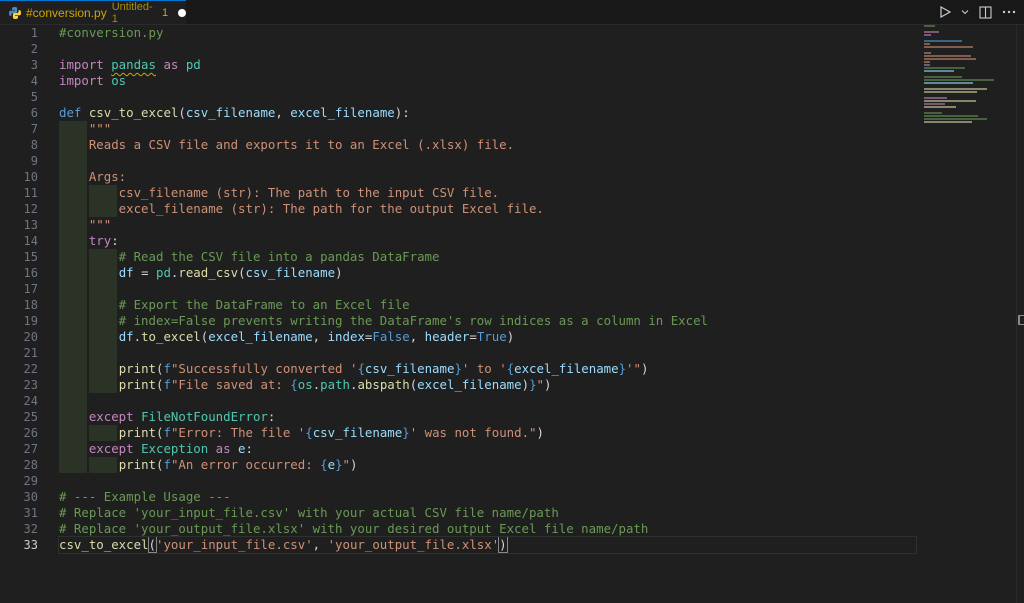  Describe the element at coordinates (34, 129) in the screenshot. I see `line-number: 7` at that location.